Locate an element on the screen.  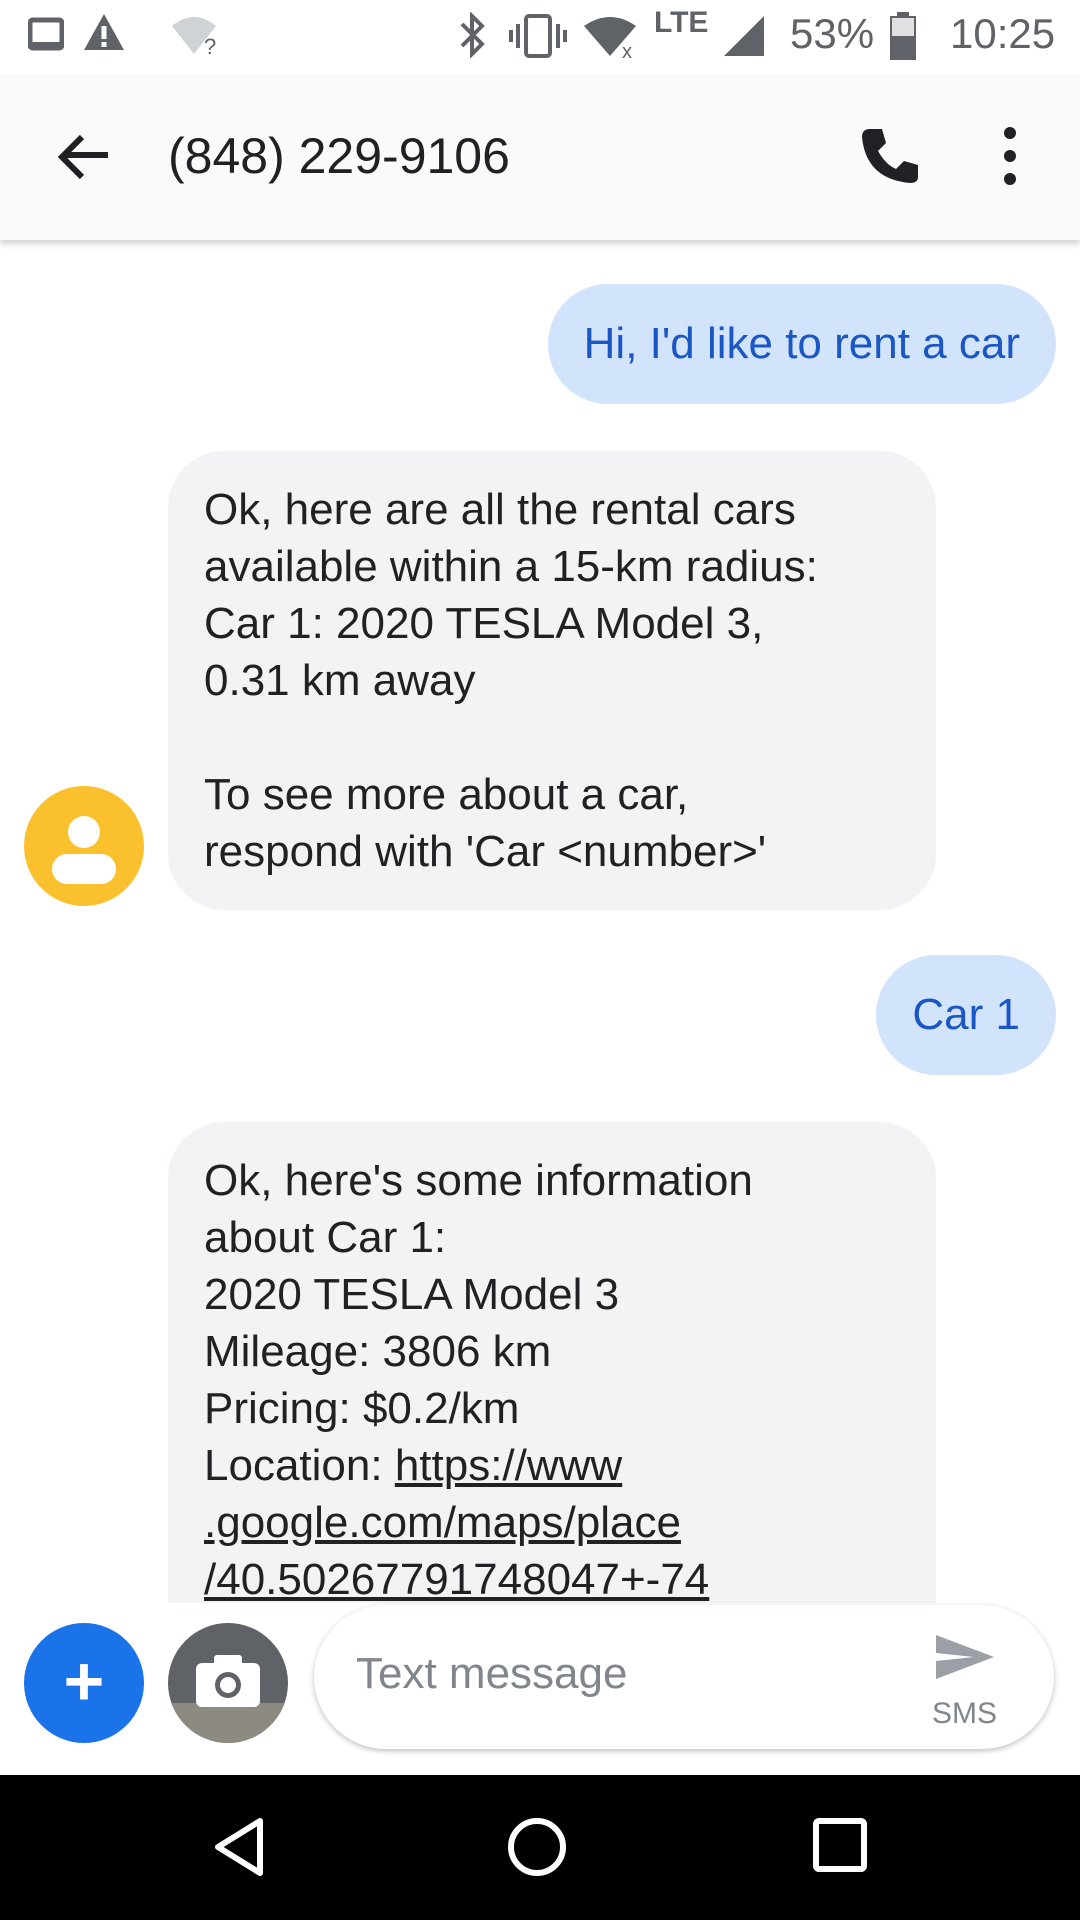
battery-percent: 53% is located at coordinates (832, 33).